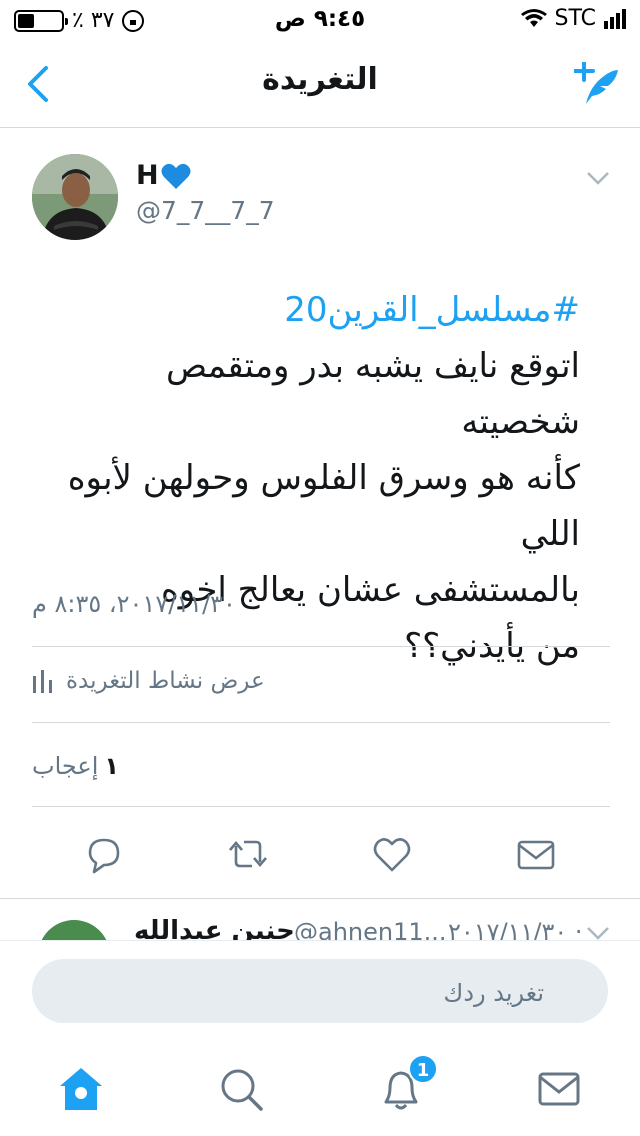 This screenshot has height=1136, width=640. I want to click on signal-icon, so click(615, 18).